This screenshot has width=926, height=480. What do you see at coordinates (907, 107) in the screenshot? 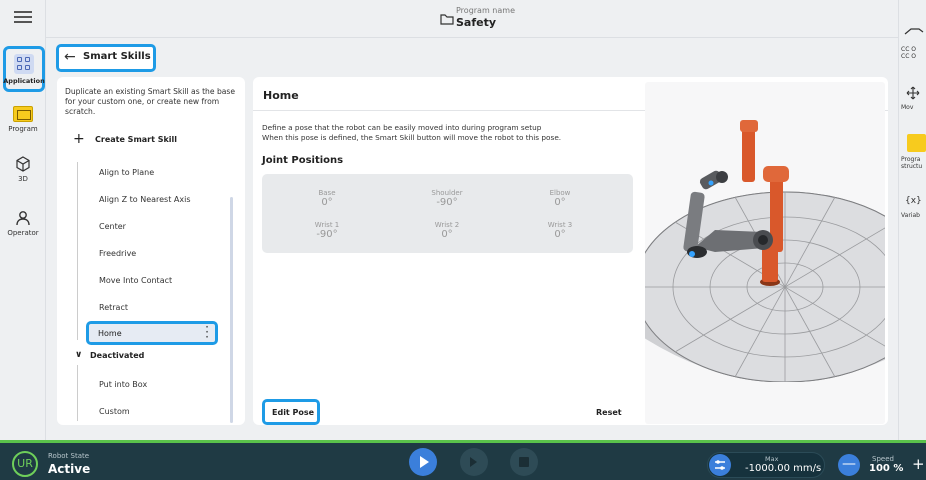
I see `right-nav-label: Mov` at bounding box center [907, 107].